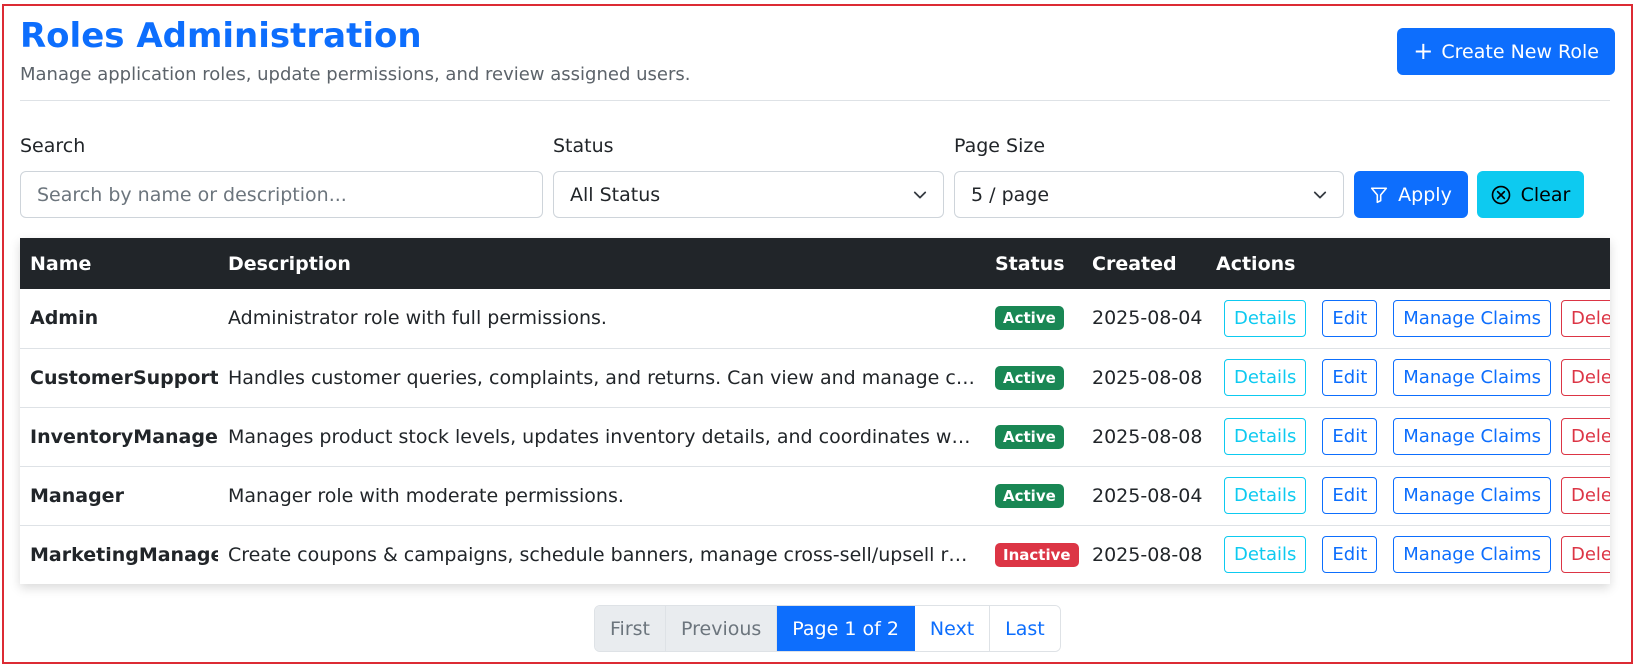 This screenshot has height=667, width=1635. I want to click on pagination-last: Last, so click(1025, 628).